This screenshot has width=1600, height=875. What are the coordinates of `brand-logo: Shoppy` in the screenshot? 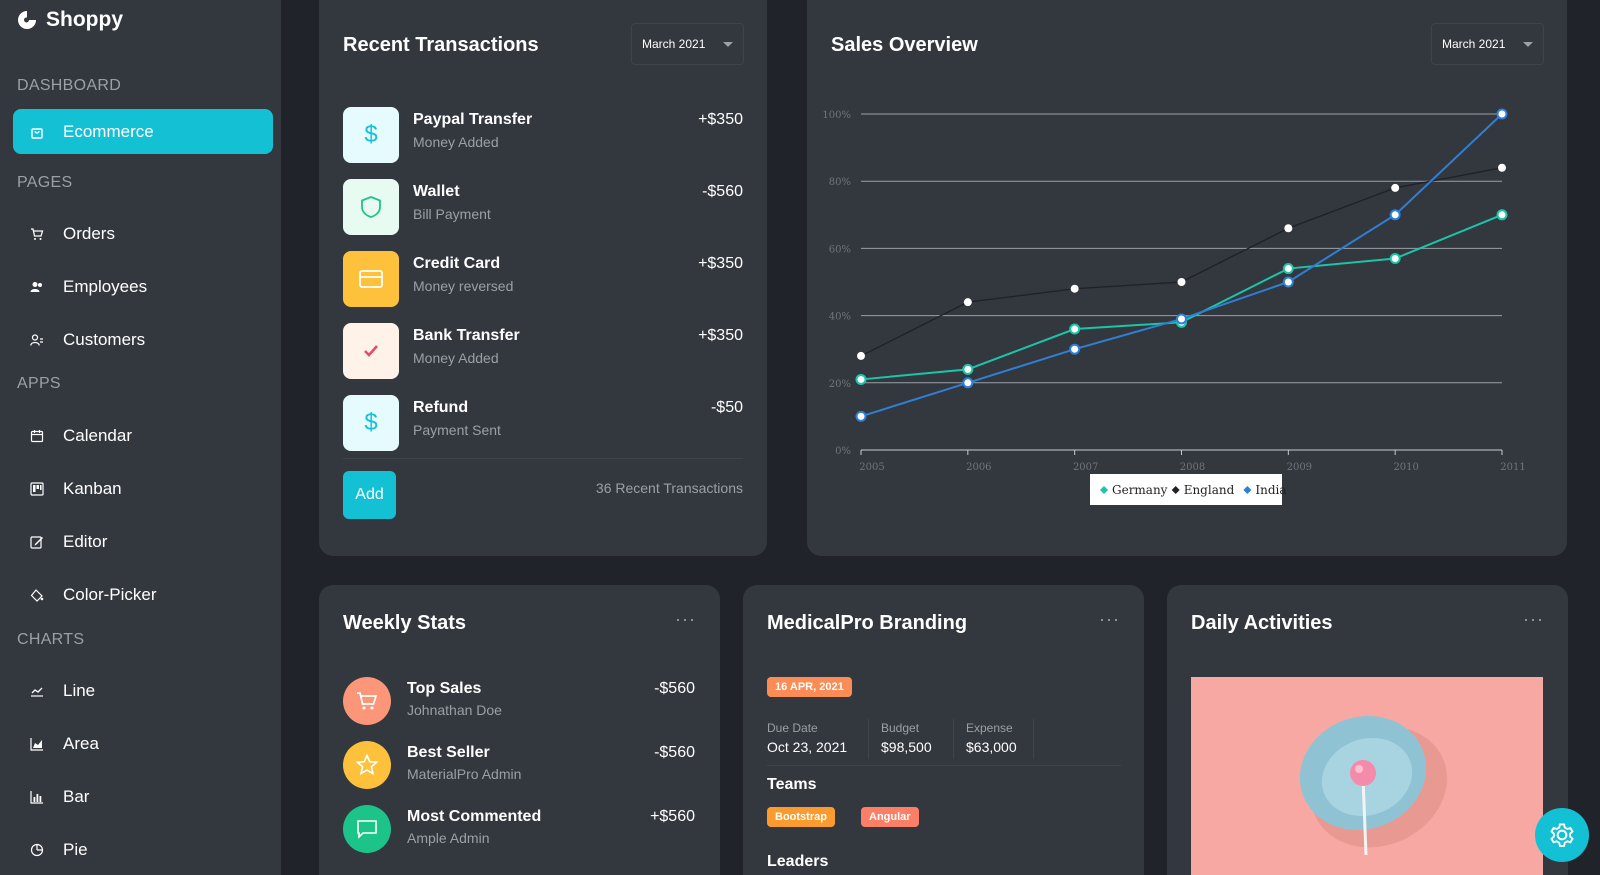 It's located at (69, 20).